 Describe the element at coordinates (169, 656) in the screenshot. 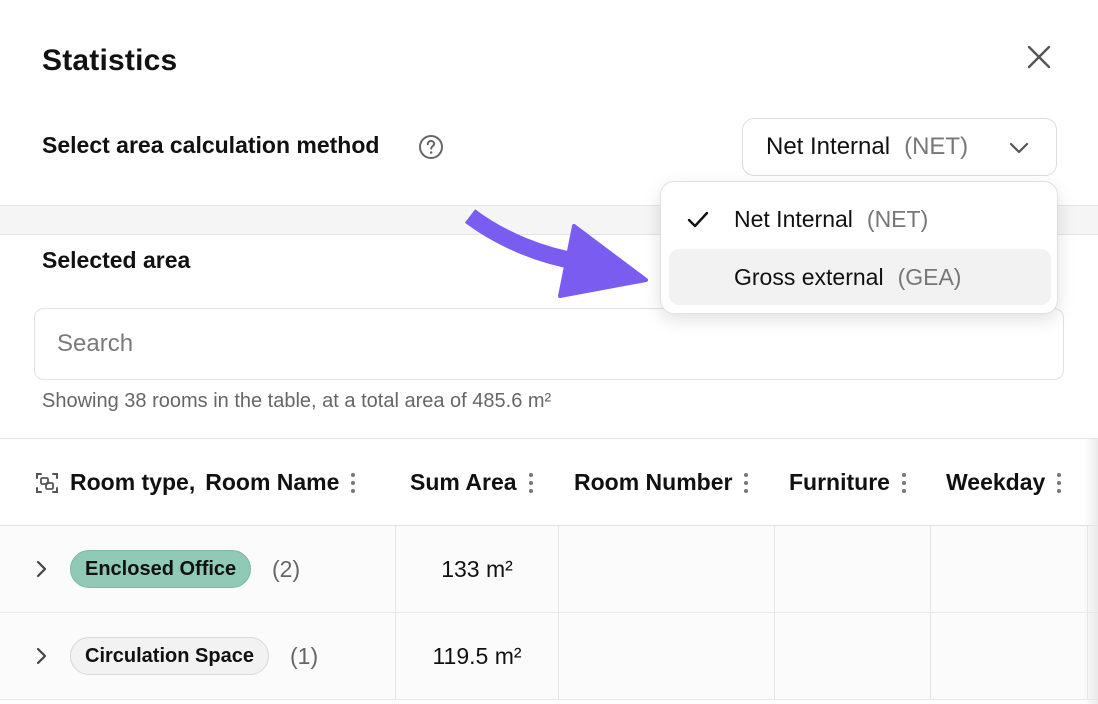

I see `room-type-tag: Circulation Space` at that location.